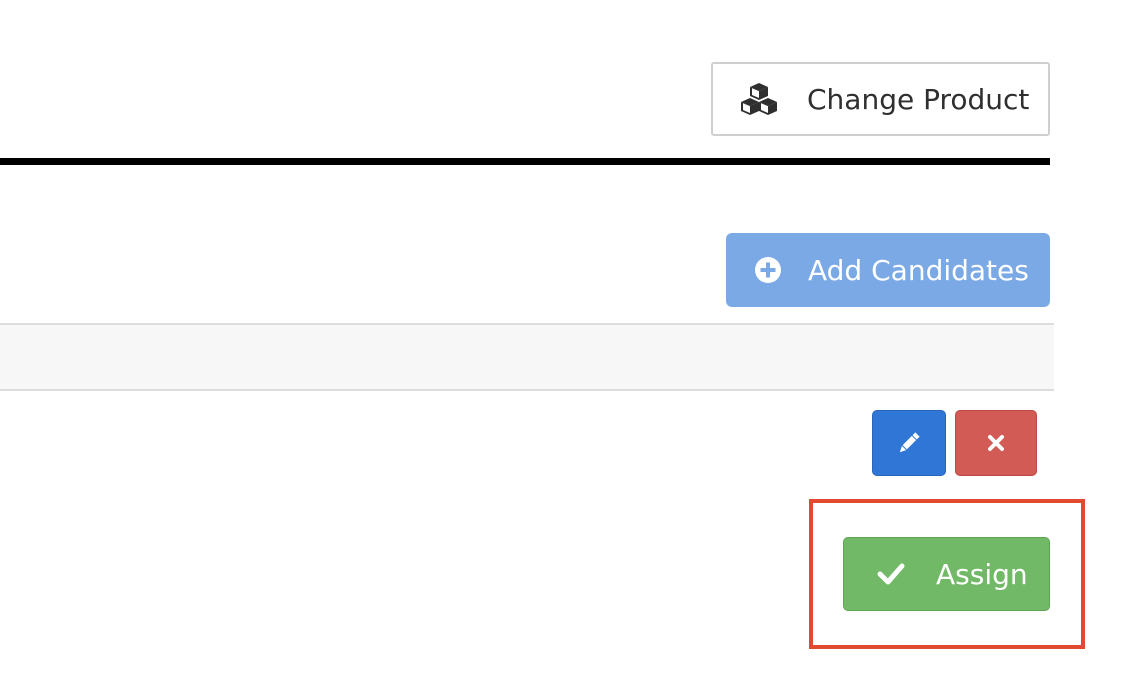 The width and height of the screenshot is (1122, 692). Describe the element at coordinates (768, 270) in the screenshot. I see `plus-circle-icon` at that location.